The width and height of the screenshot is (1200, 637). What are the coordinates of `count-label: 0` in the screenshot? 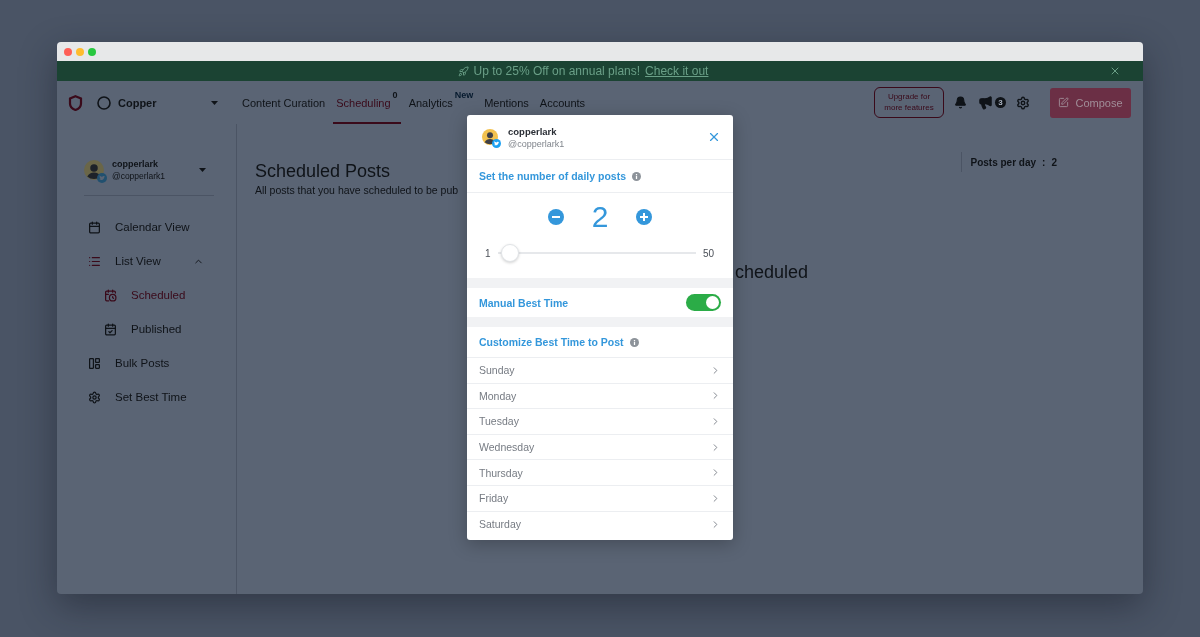 It's located at (395, 94).